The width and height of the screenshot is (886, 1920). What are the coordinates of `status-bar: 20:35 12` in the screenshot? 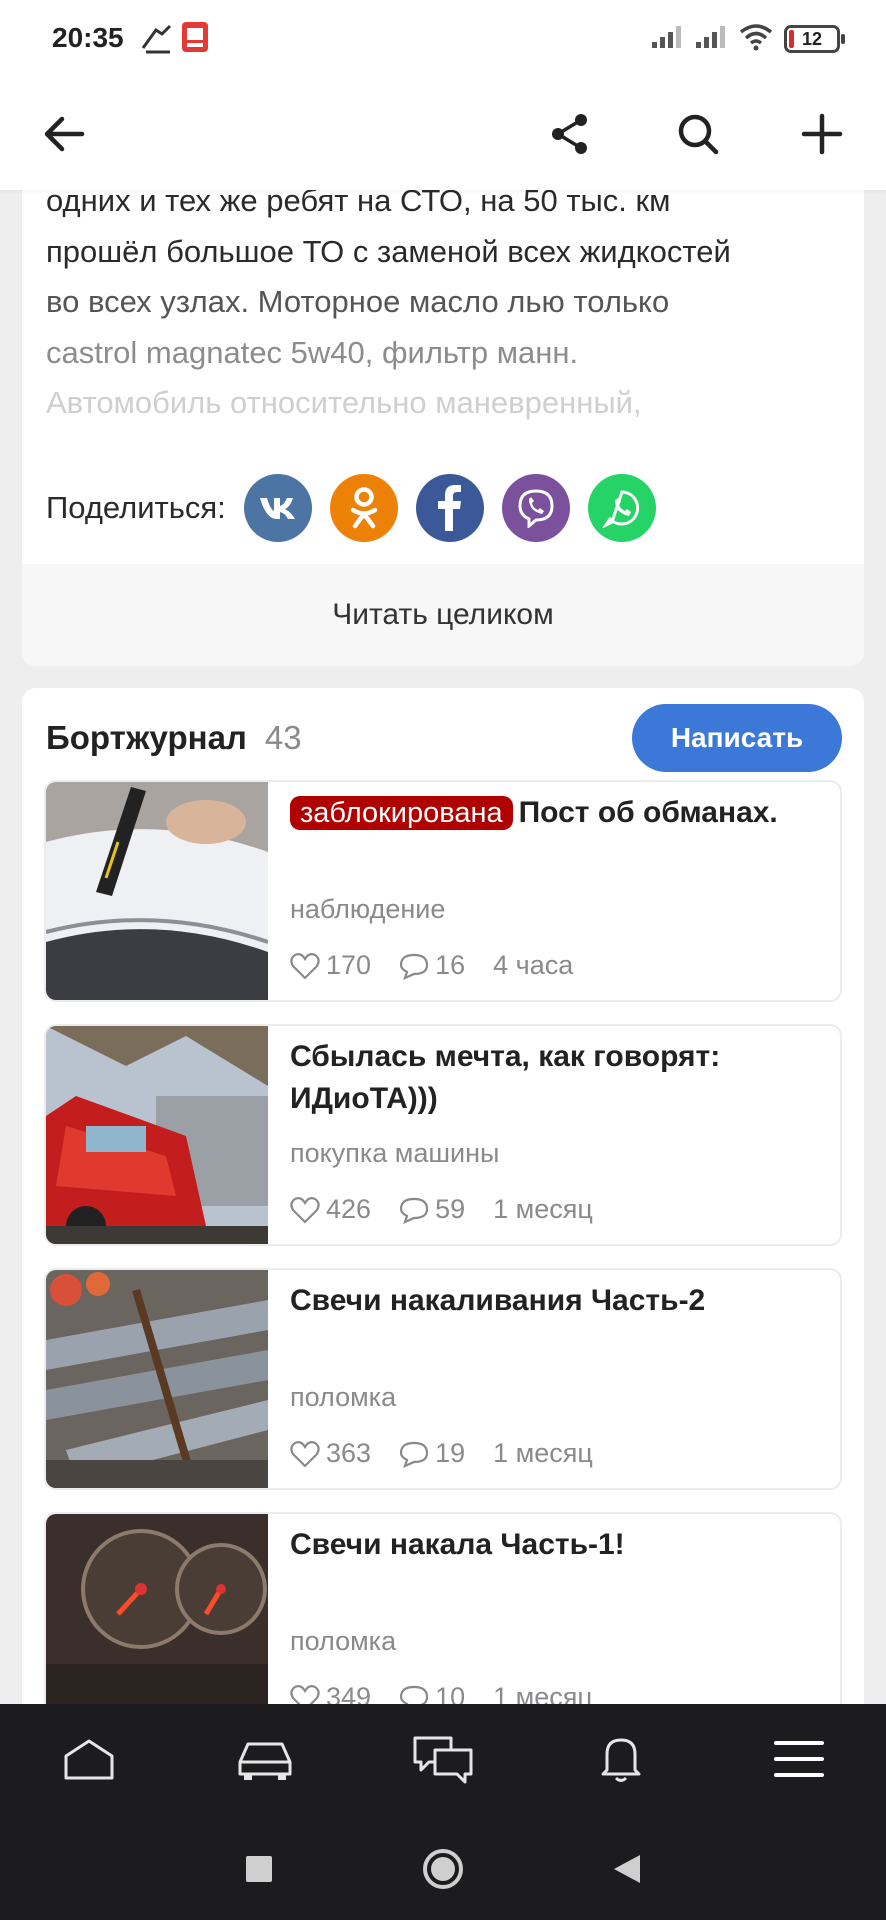 It's located at (443, 39).